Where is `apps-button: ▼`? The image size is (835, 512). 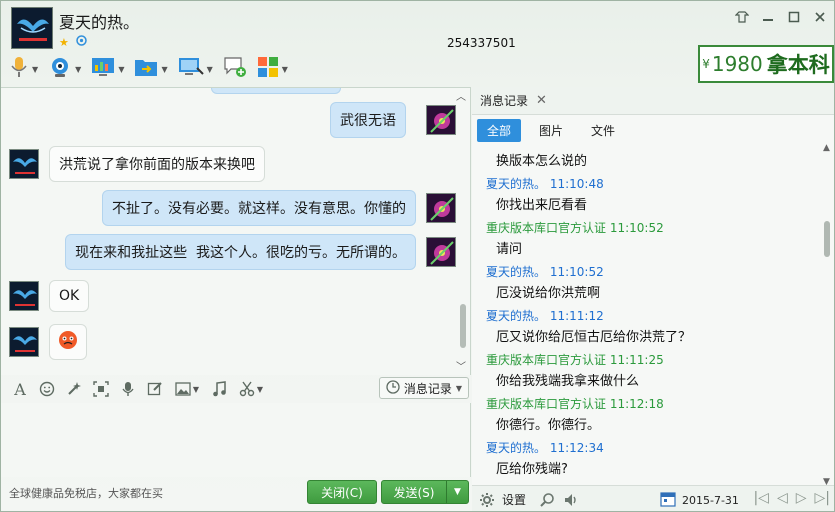 apps-button: ▼ is located at coordinates (272, 69).